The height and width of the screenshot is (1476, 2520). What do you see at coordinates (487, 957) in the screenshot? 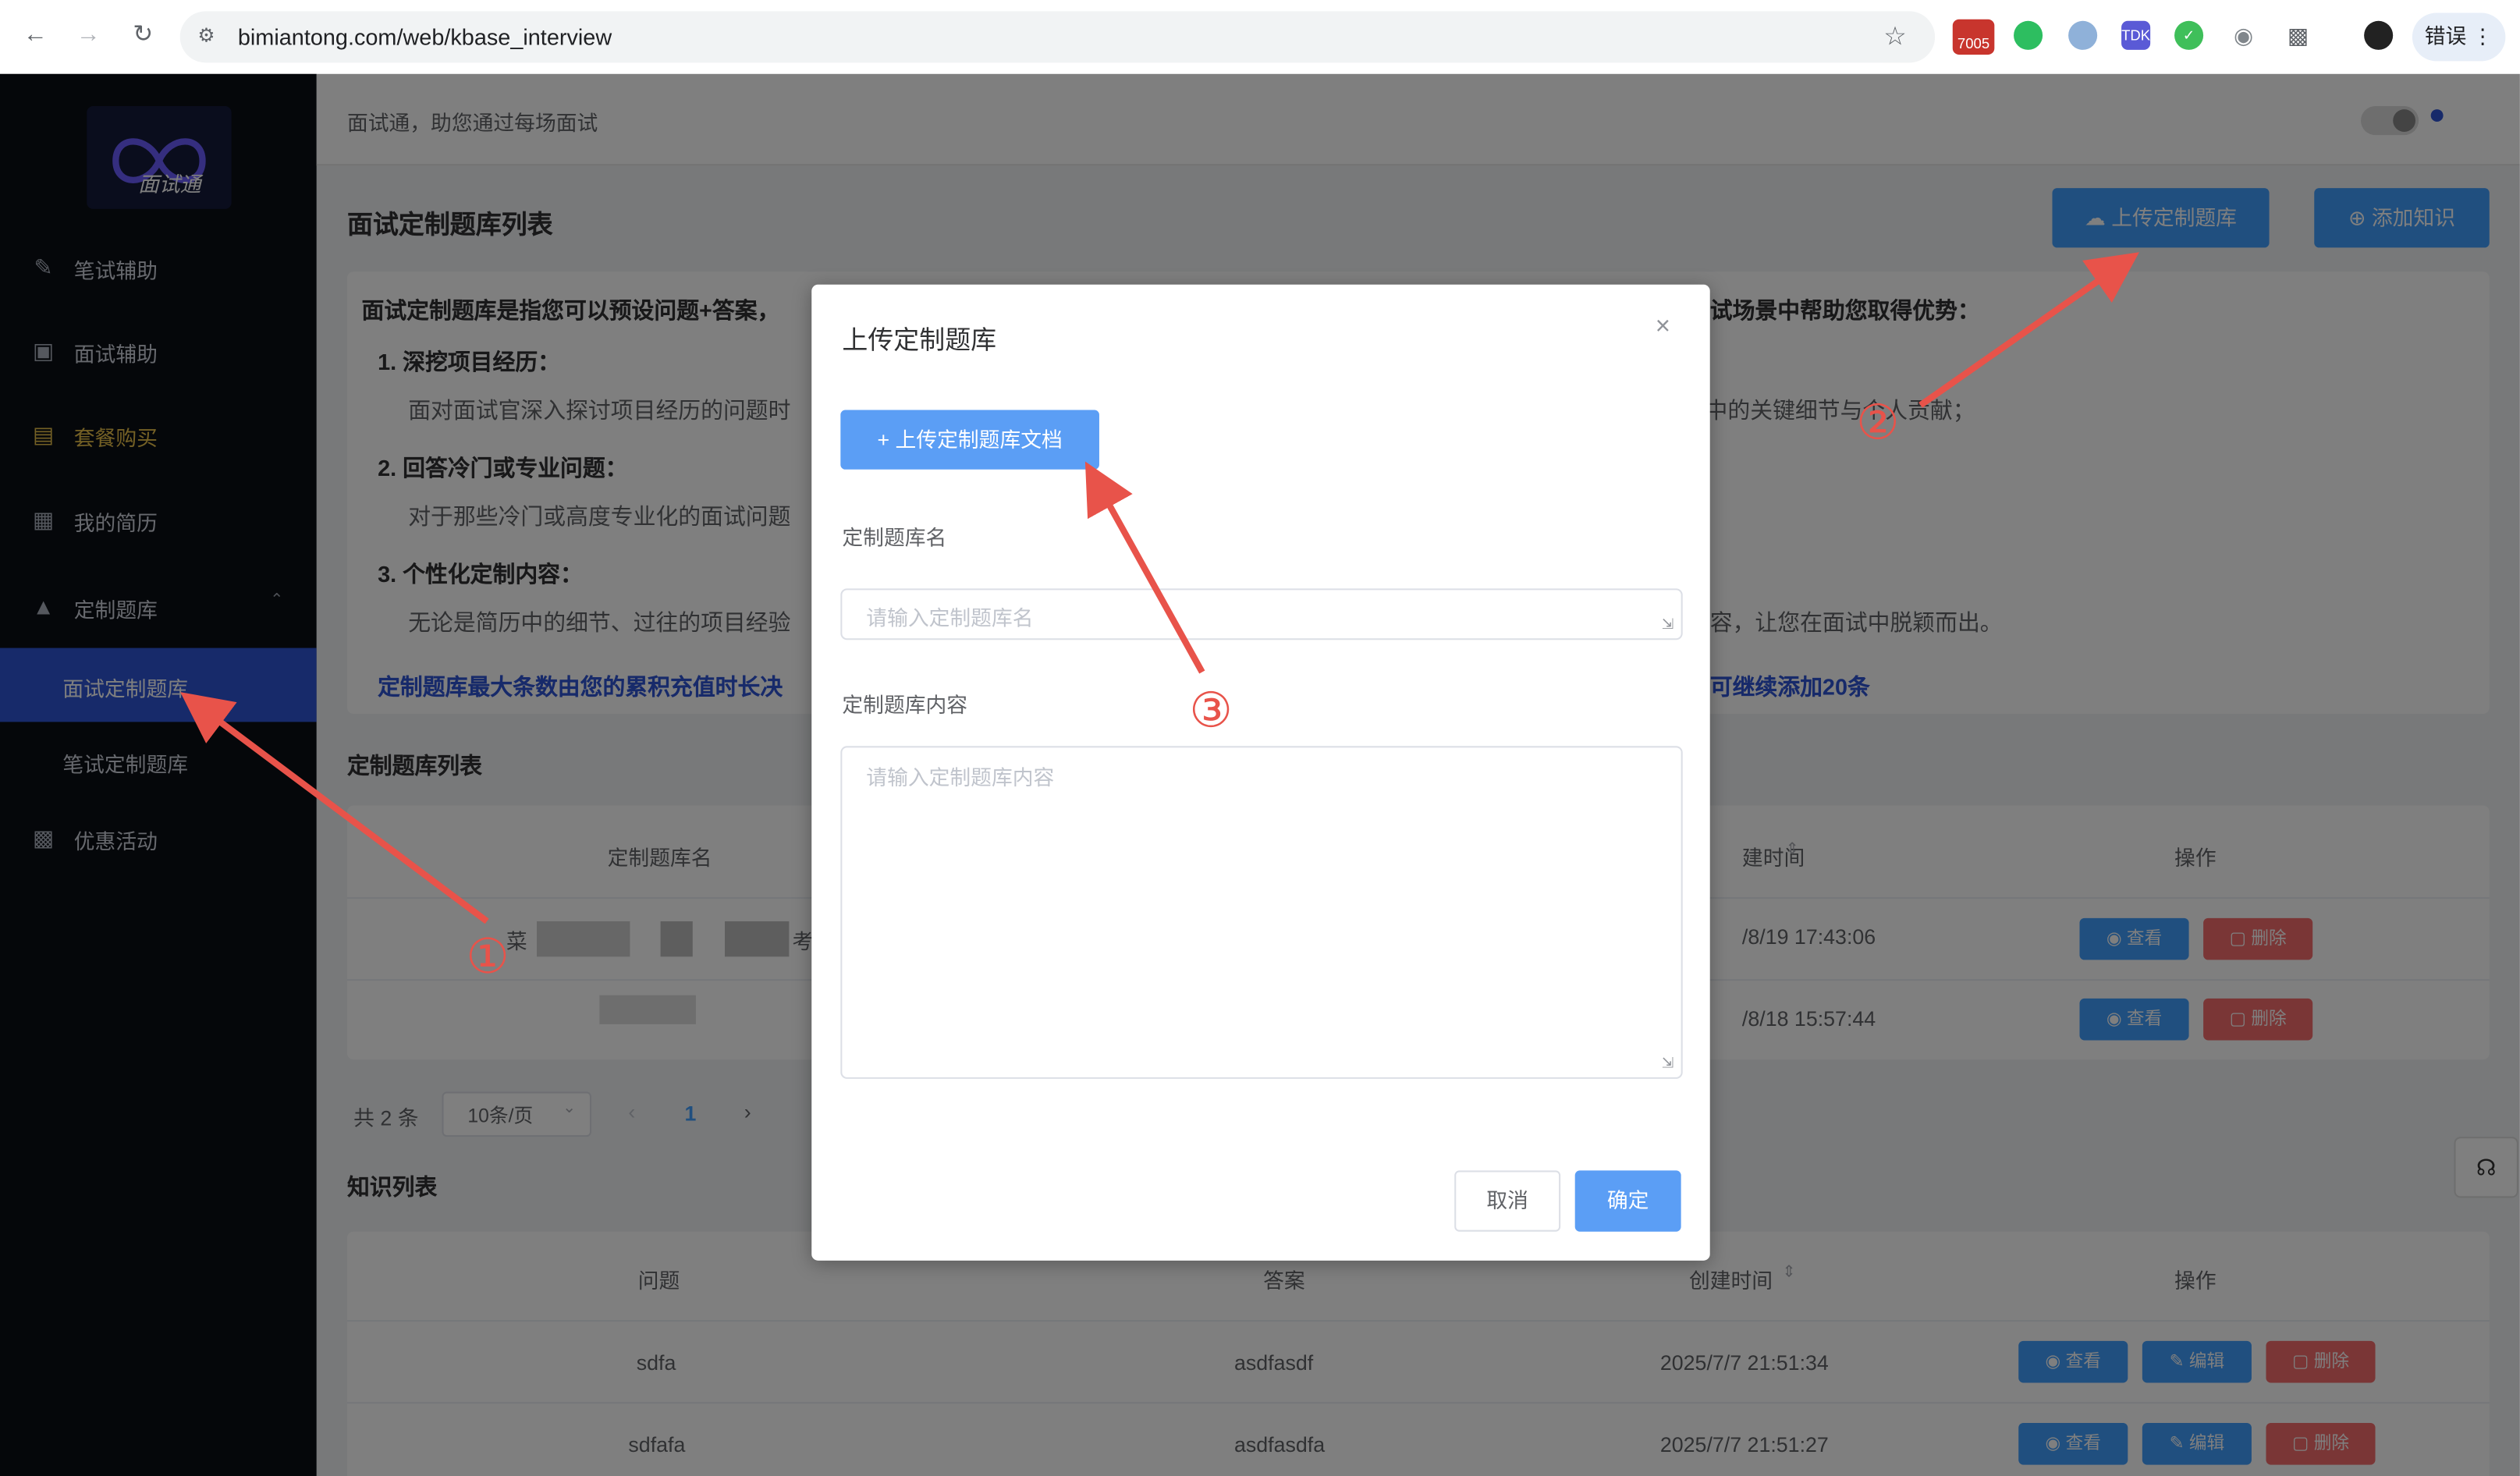
I see `annotation-marker-1: ①` at bounding box center [487, 957].